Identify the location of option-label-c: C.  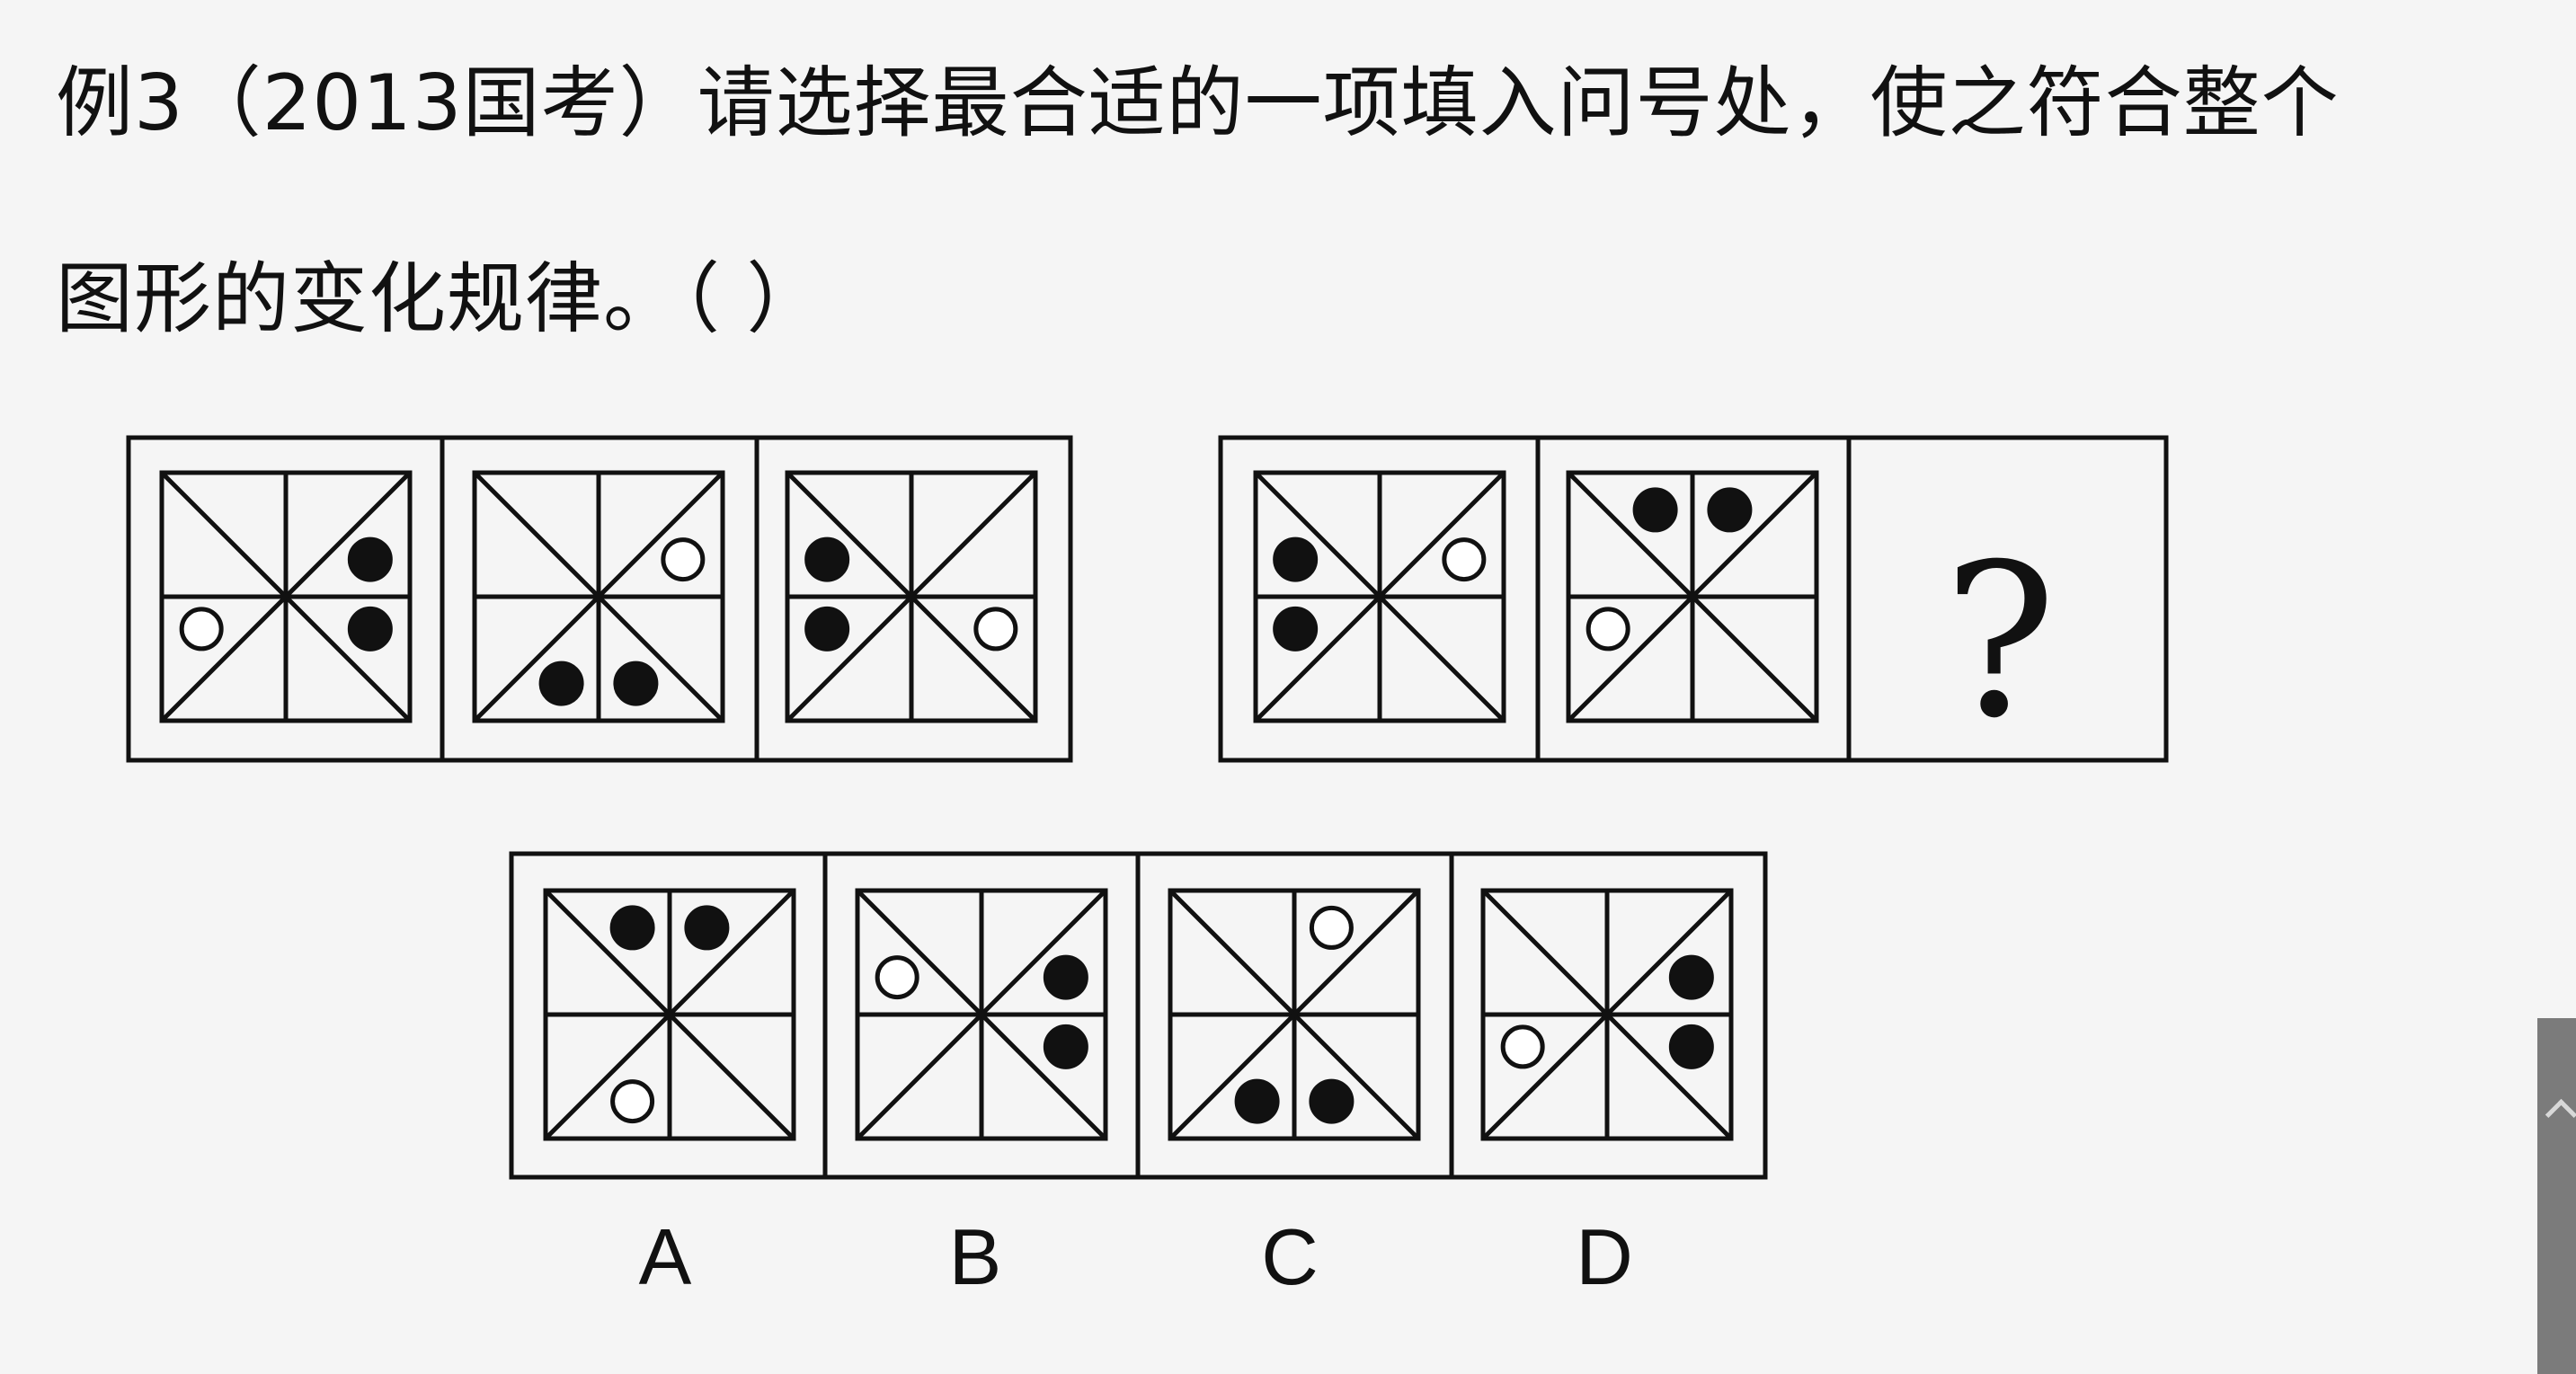
(1290, 1257).